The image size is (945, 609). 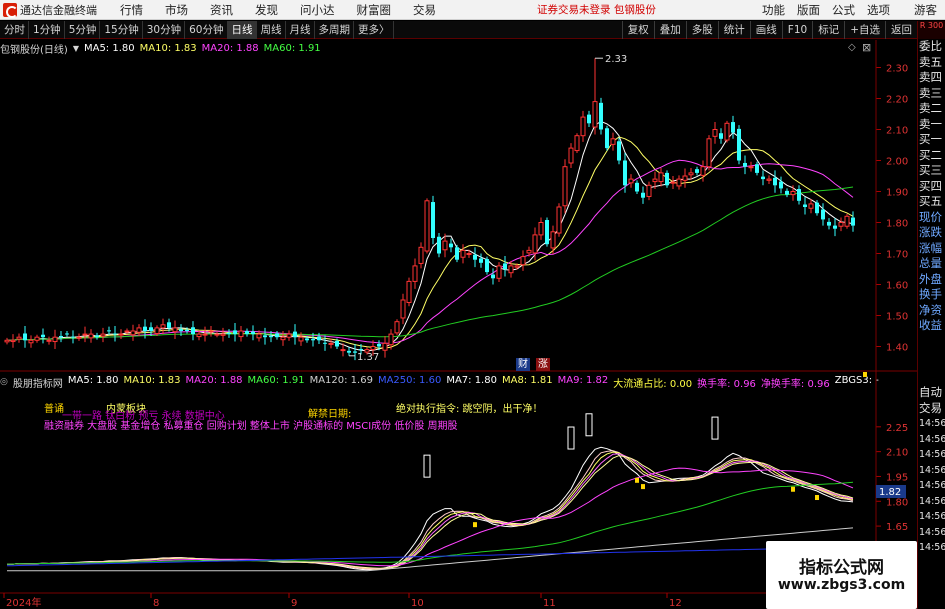 What do you see at coordinates (901, 29) in the screenshot?
I see `tool-back: 返回` at bounding box center [901, 29].